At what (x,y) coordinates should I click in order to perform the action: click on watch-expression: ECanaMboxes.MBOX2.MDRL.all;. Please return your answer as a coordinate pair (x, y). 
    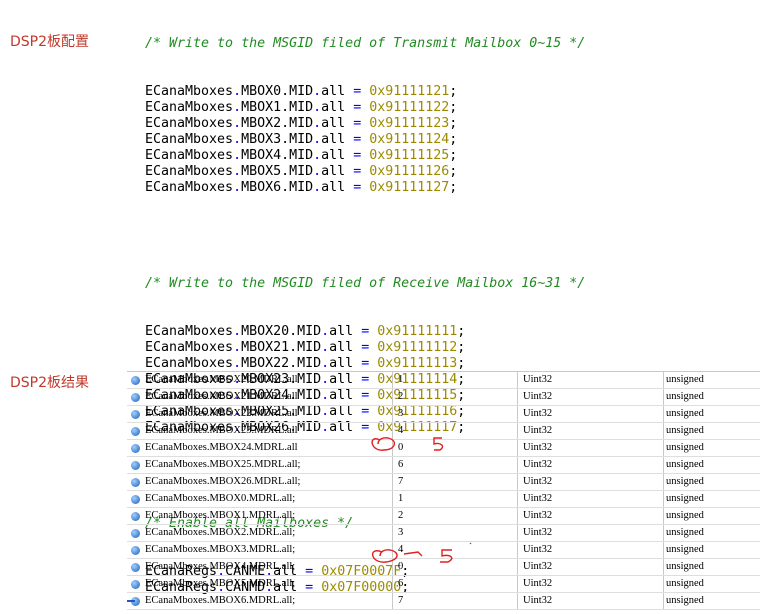
    Looking at the image, I should click on (220, 532).